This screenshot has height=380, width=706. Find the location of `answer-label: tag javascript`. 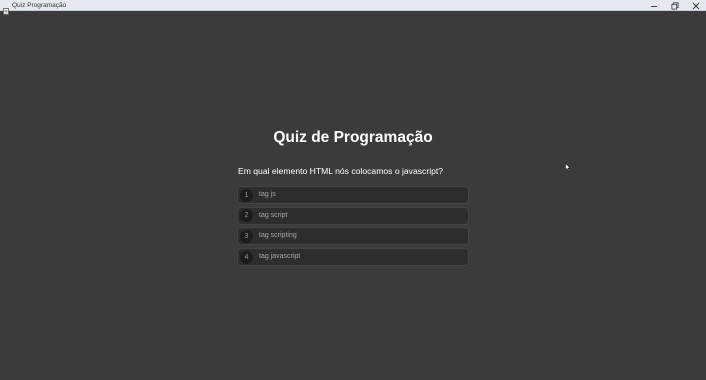

answer-label: tag javascript is located at coordinates (280, 257).